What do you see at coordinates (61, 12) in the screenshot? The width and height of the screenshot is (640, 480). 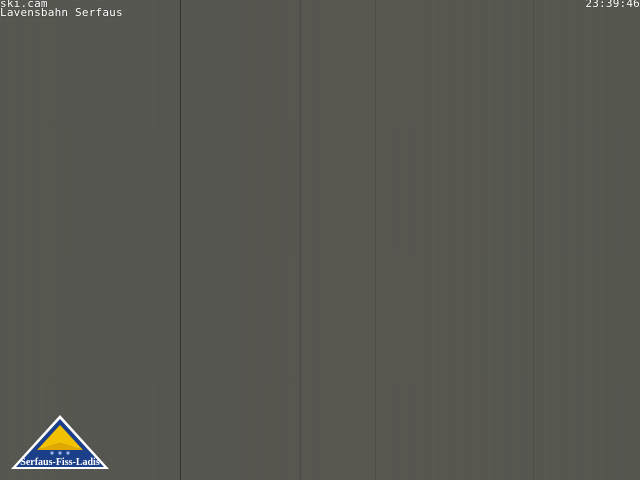 I see `camera-location-label: Lavensbahn Serfaus` at bounding box center [61, 12].